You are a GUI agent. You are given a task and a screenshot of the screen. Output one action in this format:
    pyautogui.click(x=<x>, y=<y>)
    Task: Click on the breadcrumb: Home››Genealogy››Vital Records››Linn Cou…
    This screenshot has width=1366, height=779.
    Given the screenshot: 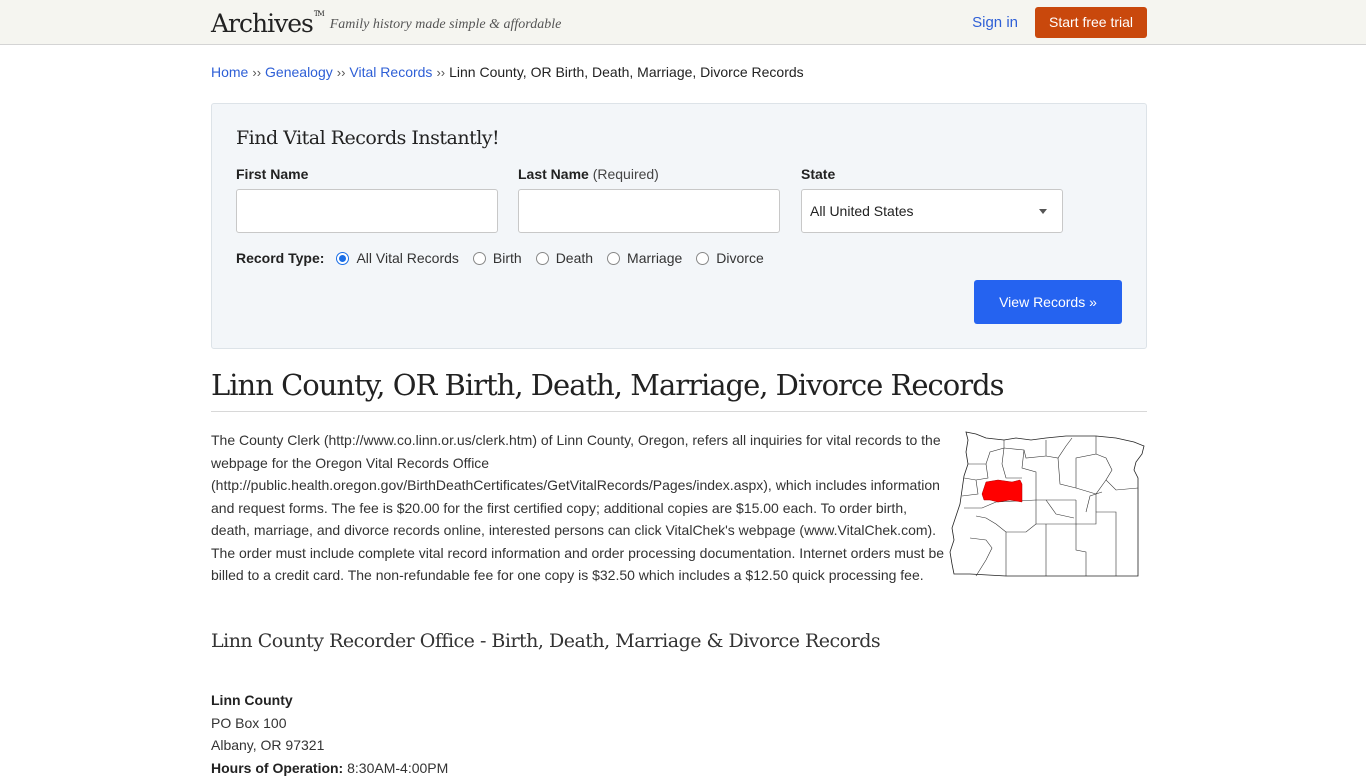 What is the action you would take?
    pyautogui.click(x=507, y=72)
    